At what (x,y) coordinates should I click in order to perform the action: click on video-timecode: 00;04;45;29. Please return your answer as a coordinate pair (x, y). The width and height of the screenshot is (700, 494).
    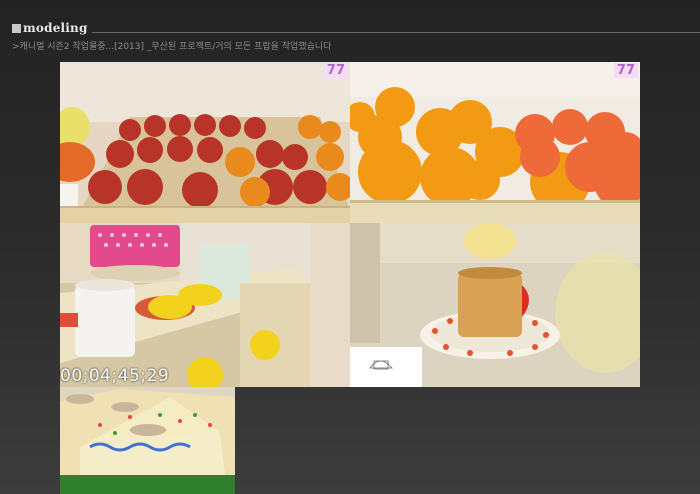
    Looking at the image, I should click on (115, 376).